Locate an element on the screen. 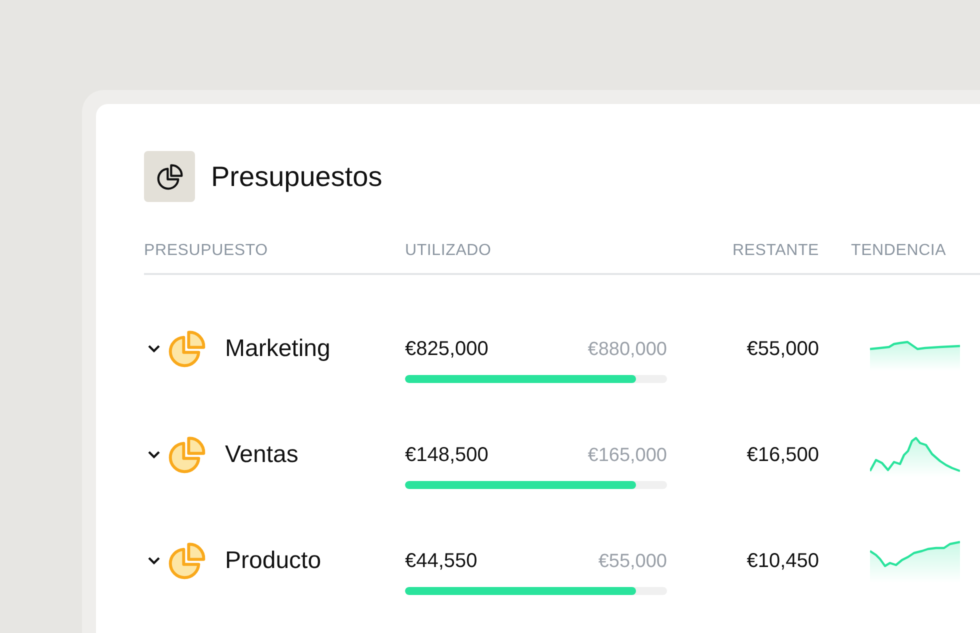 Image resolution: width=980 pixels, height=633 pixels. remaining-amount: €10,450 is located at coordinates (782, 561).